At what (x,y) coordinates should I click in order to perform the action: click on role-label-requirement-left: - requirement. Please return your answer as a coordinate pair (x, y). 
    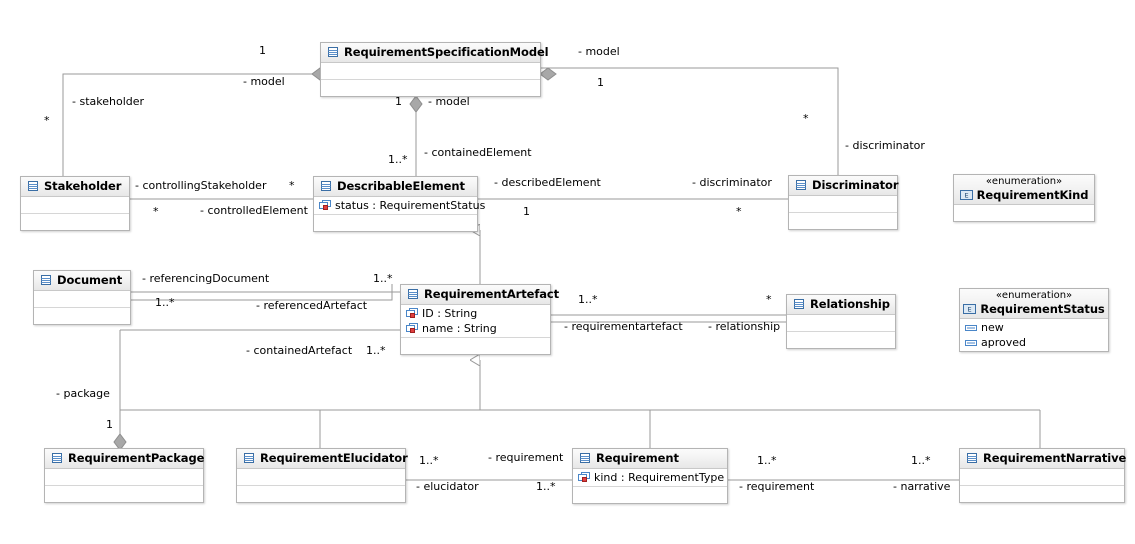
    Looking at the image, I should click on (526, 457).